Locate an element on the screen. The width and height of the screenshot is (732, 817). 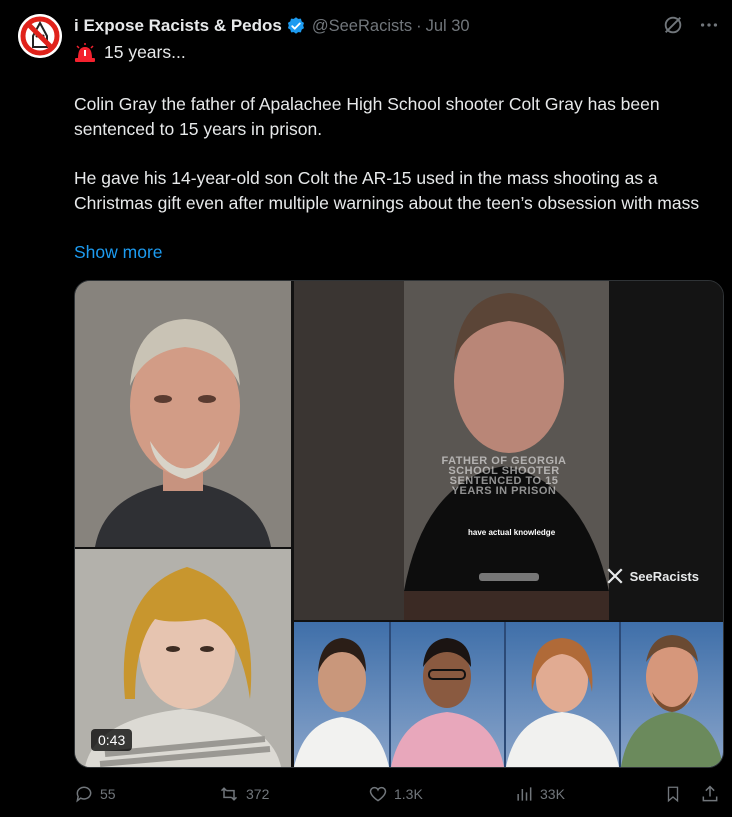
timestamp: Jul 30 is located at coordinates (448, 26).